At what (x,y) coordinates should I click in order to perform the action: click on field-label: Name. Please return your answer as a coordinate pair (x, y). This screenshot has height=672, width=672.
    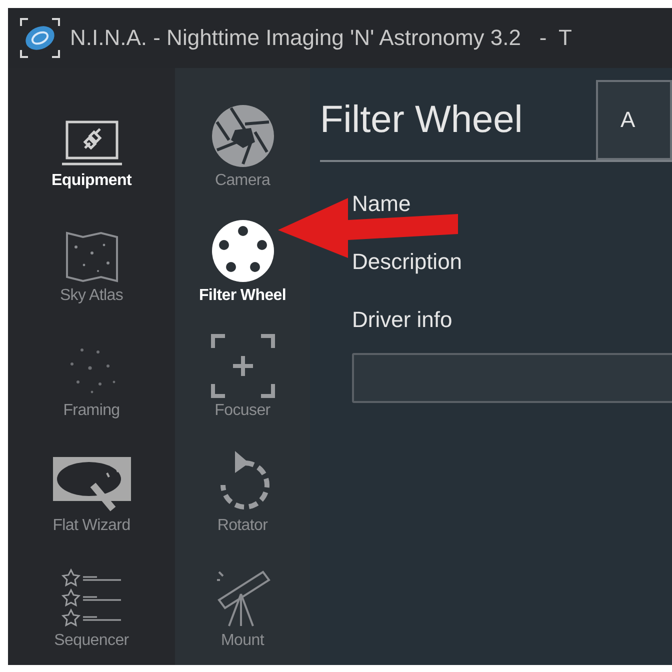
    Looking at the image, I should click on (381, 204).